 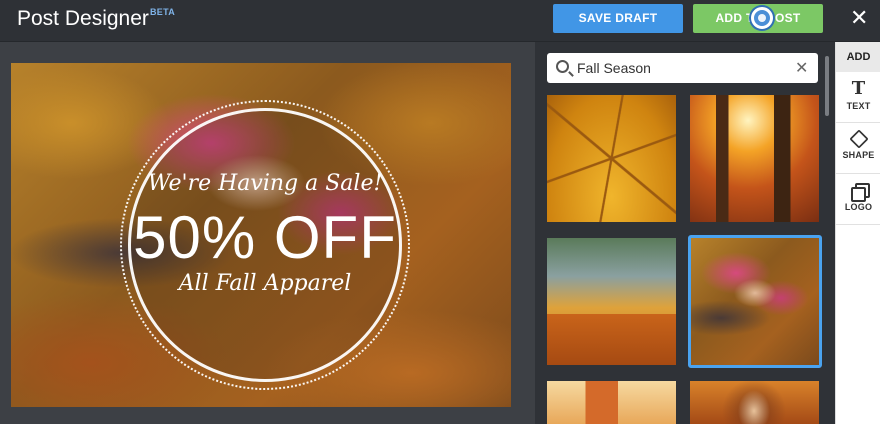 What do you see at coordinates (762, 18) in the screenshot?
I see `cursor-indicator-icon` at bounding box center [762, 18].